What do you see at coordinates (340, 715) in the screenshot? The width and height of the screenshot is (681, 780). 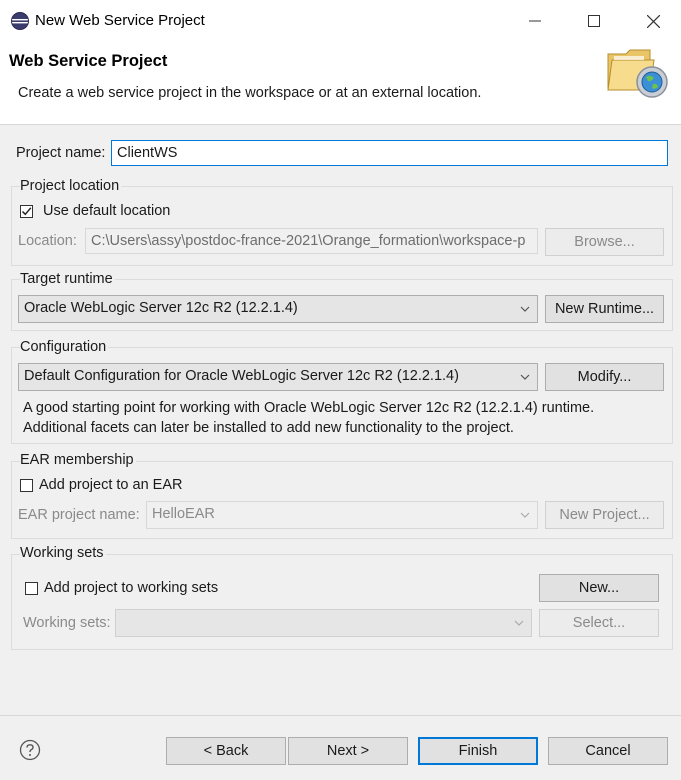 I see `footer-divider` at bounding box center [340, 715].